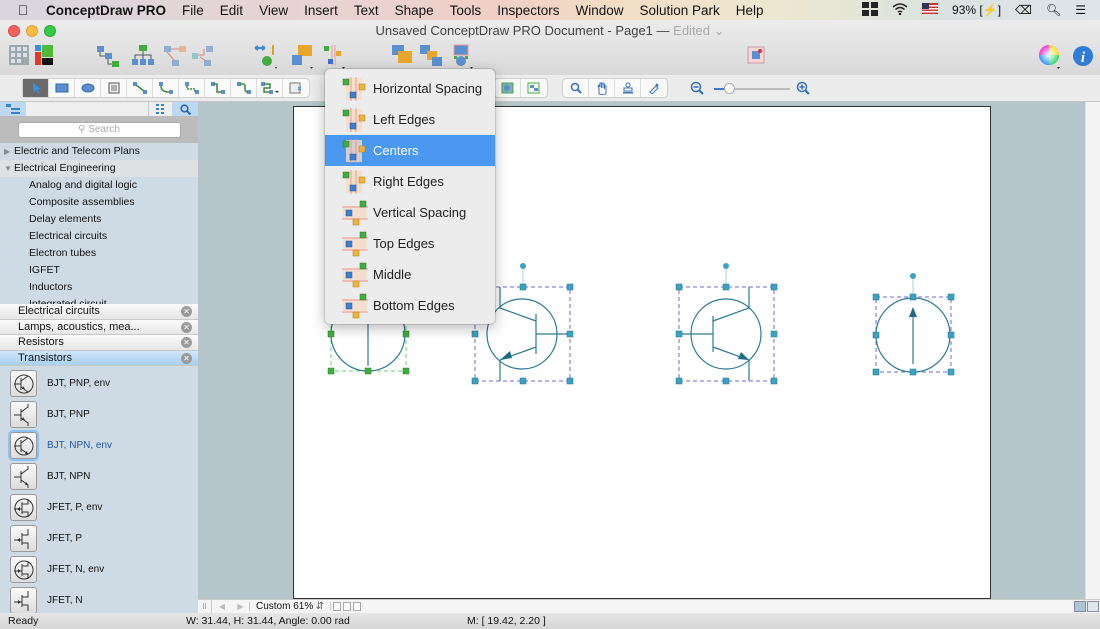  I want to click on app-switcher-icon, so click(870, 10).